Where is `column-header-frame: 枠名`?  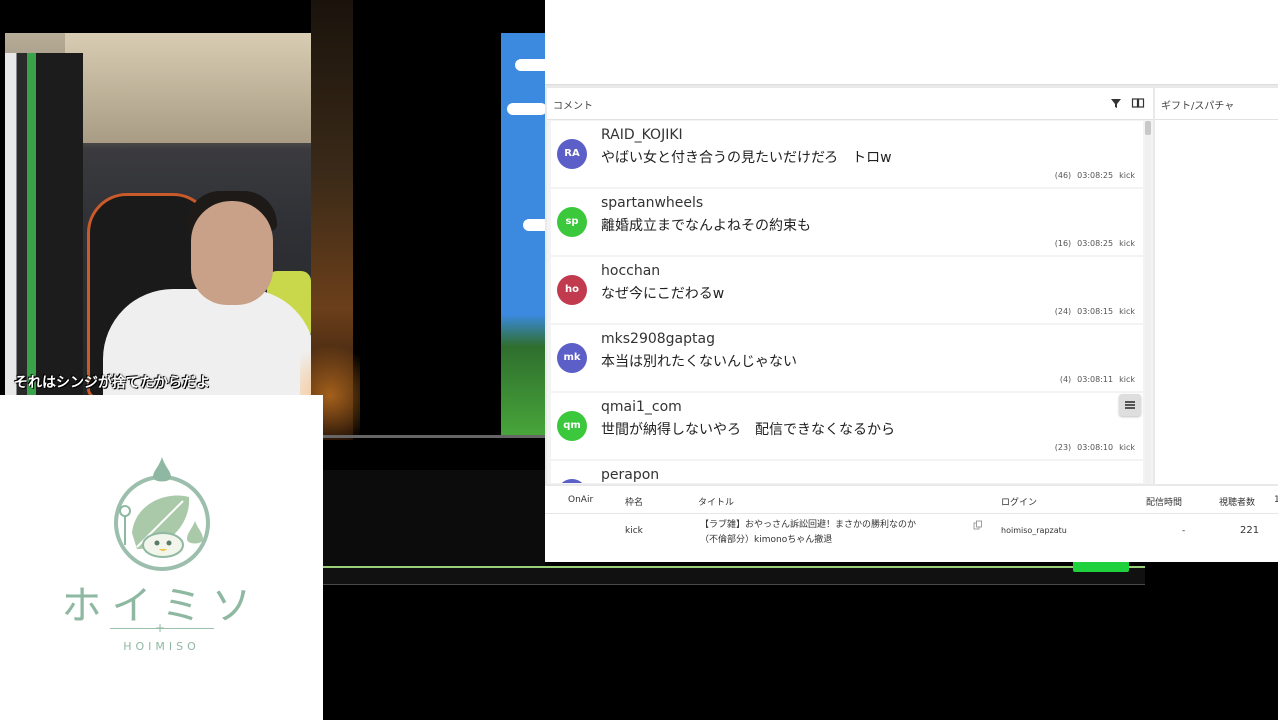 column-header-frame: 枠名 is located at coordinates (634, 501).